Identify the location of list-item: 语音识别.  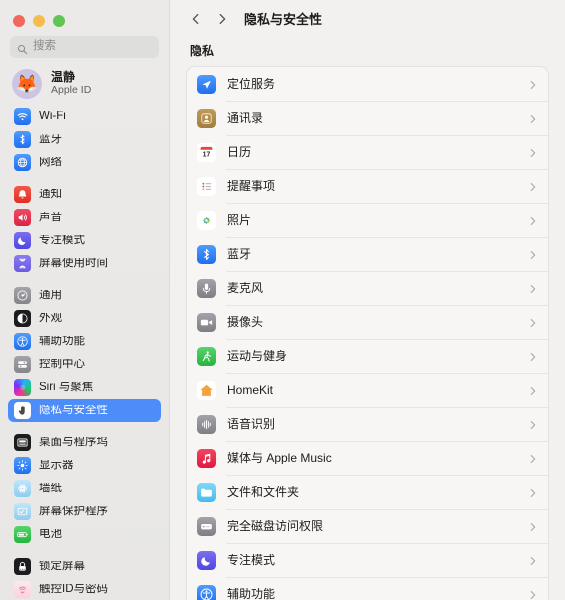
(367, 424).